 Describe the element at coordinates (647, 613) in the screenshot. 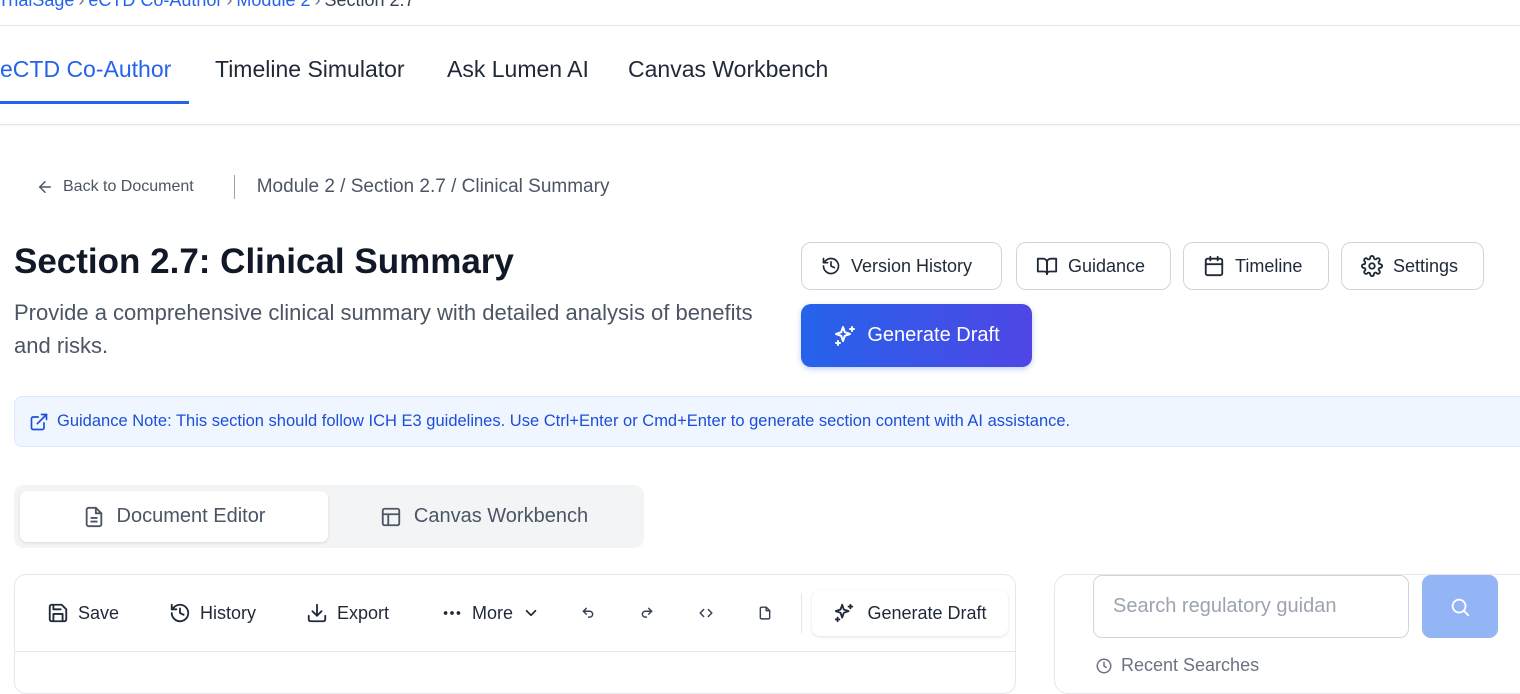

I see `redo-icon` at that location.